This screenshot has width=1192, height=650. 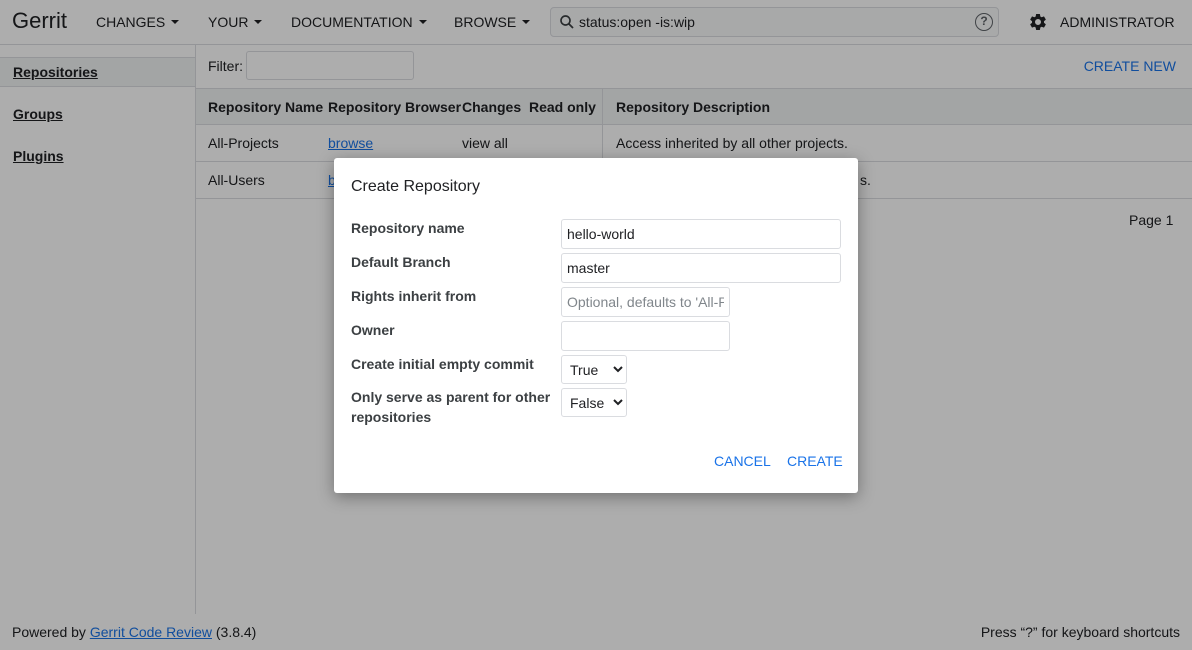 What do you see at coordinates (373, 330) in the screenshot?
I see `owner-label: Owner` at bounding box center [373, 330].